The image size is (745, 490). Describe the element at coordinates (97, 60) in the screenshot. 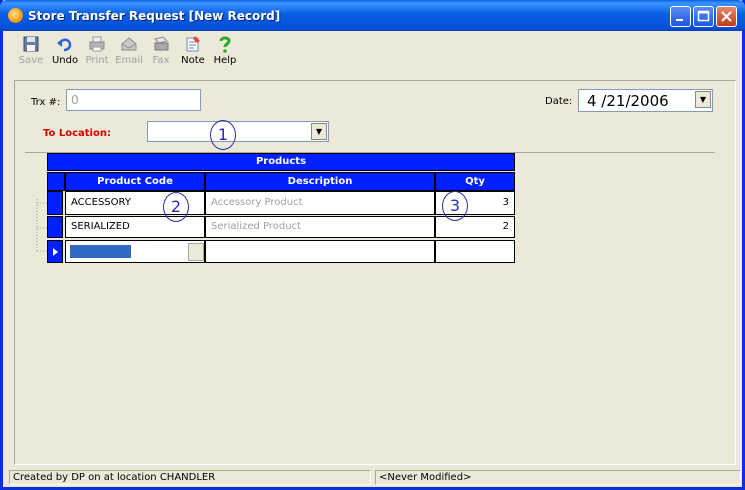

I see `print-label: Print` at that location.